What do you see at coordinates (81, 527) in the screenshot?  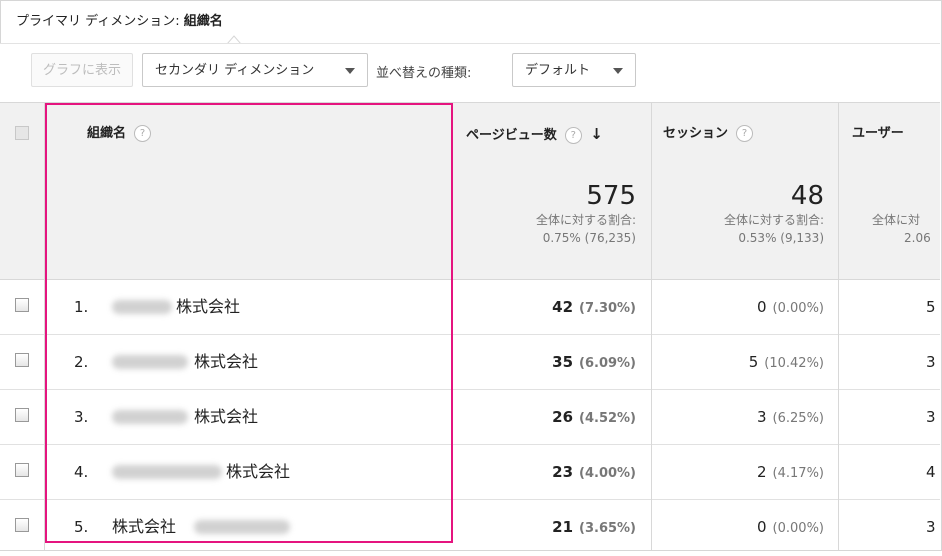 I see `row-rank: 5.` at bounding box center [81, 527].